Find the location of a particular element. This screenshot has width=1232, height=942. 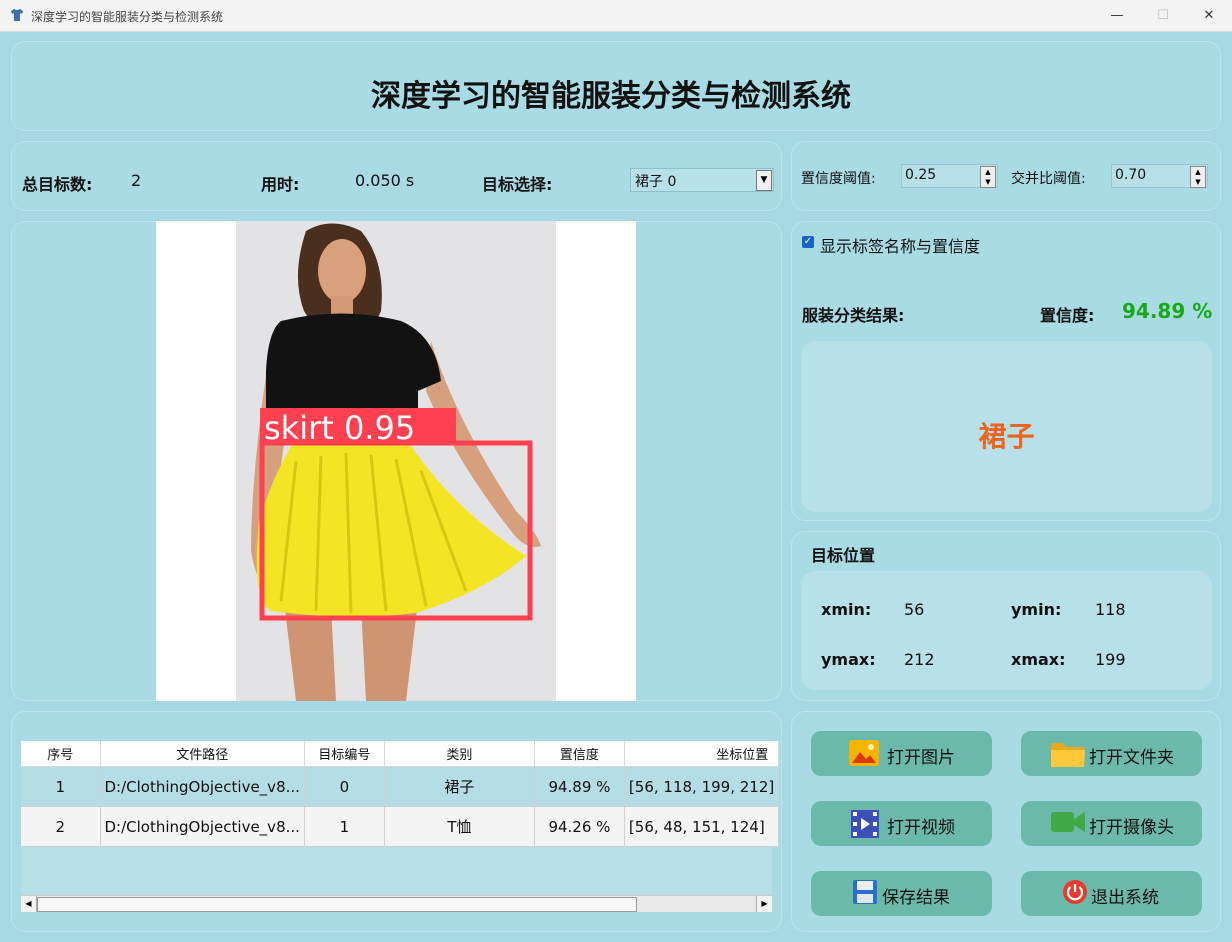

column-header: 目标编号 is located at coordinates (344, 754).